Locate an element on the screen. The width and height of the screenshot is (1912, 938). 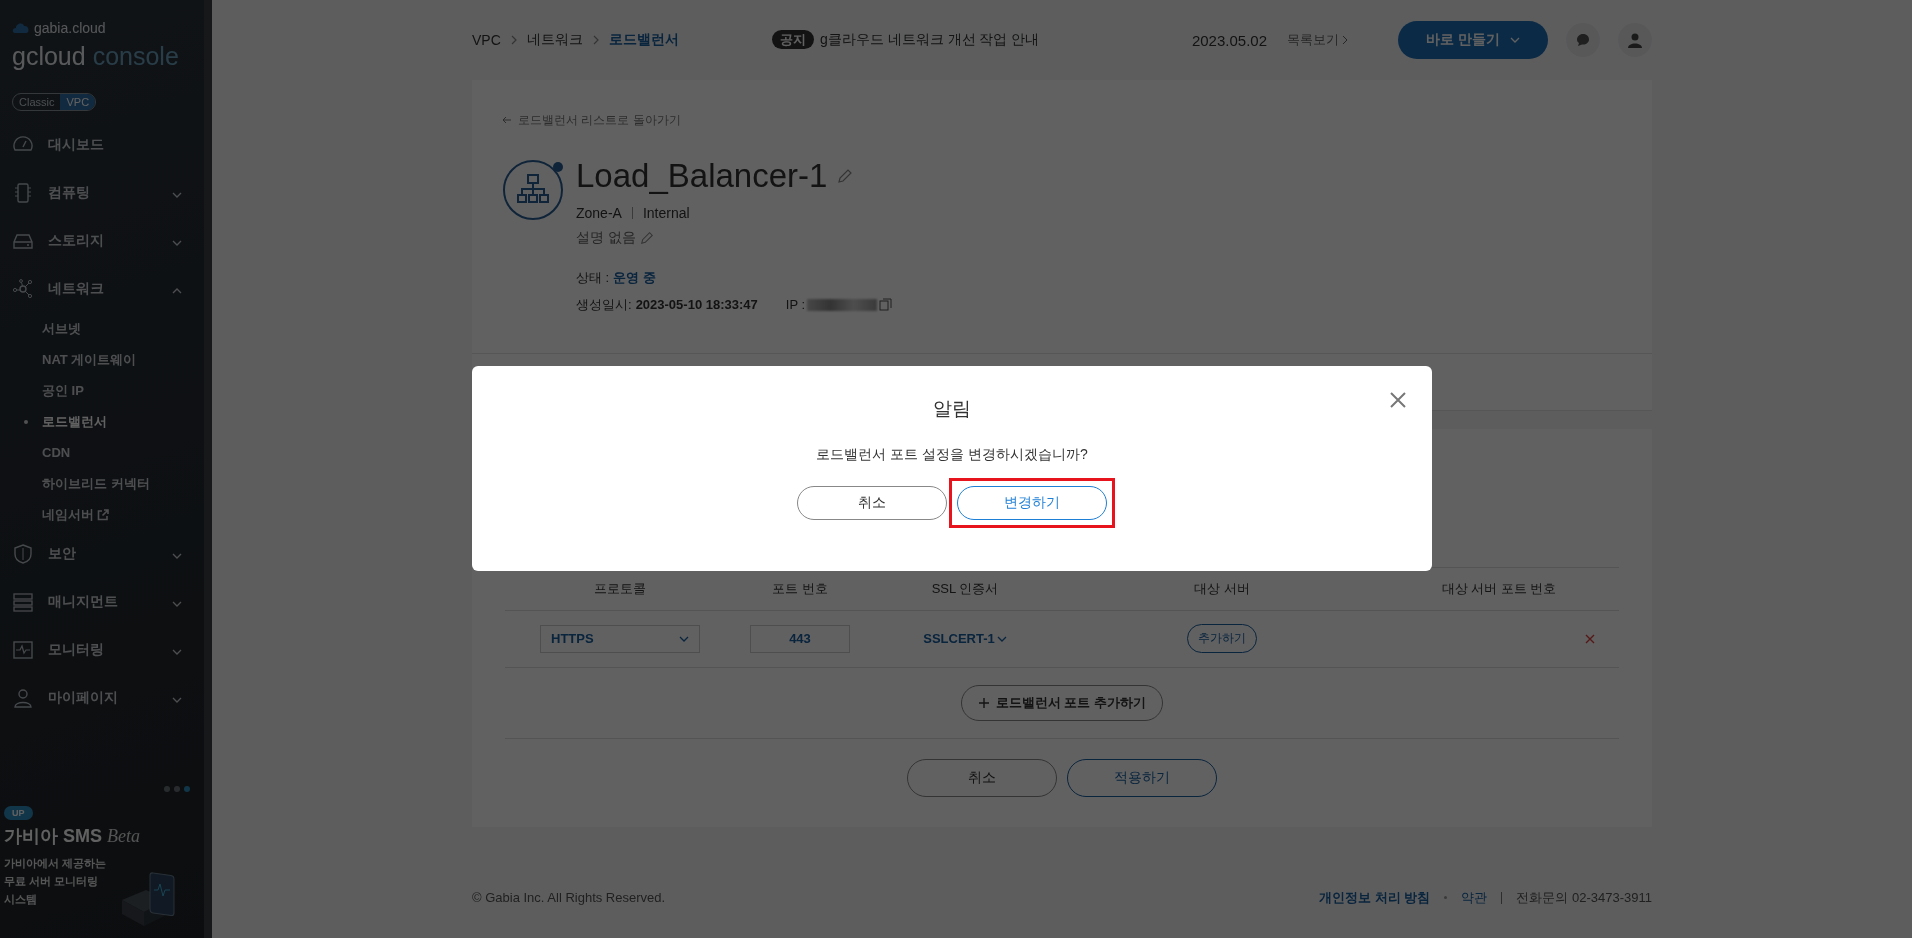
zone-text: Zone-A is located at coordinates (599, 212).